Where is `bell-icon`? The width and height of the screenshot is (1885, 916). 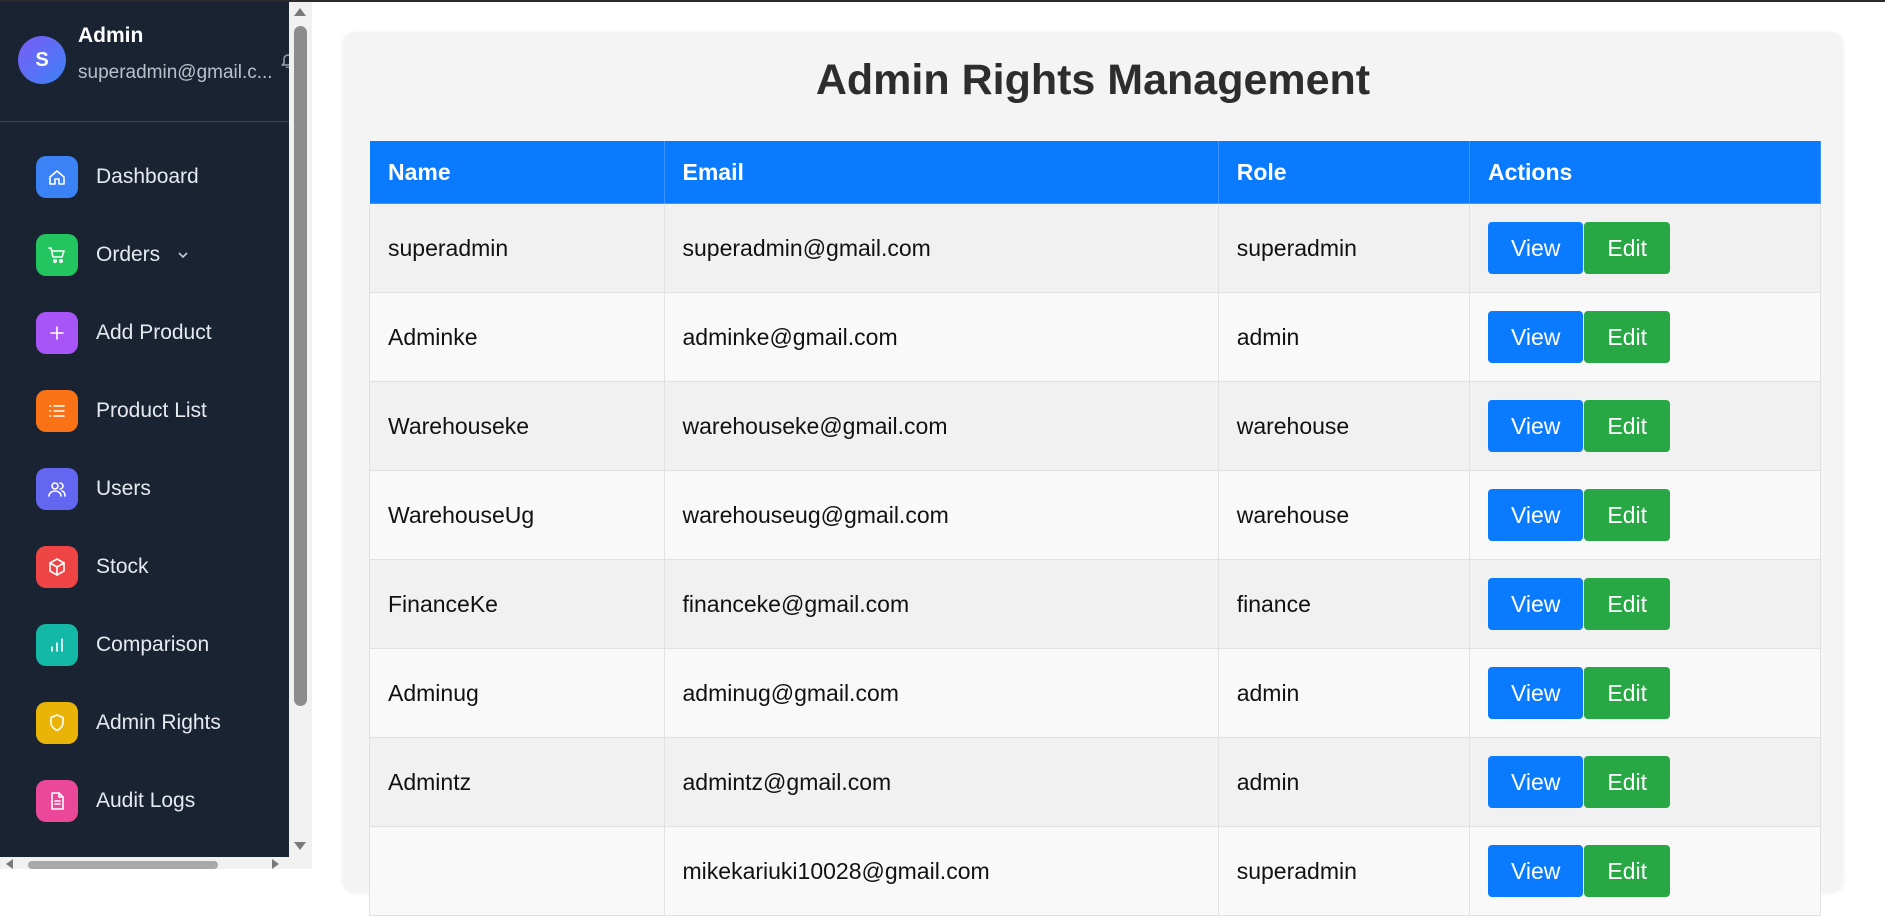 bell-icon is located at coordinates (285, 60).